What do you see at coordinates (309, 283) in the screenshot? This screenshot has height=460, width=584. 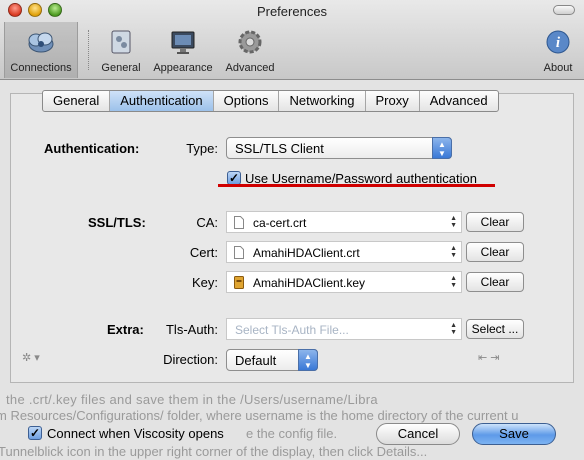 I see `key-file-name: AmahiHDAClient.key` at bounding box center [309, 283].